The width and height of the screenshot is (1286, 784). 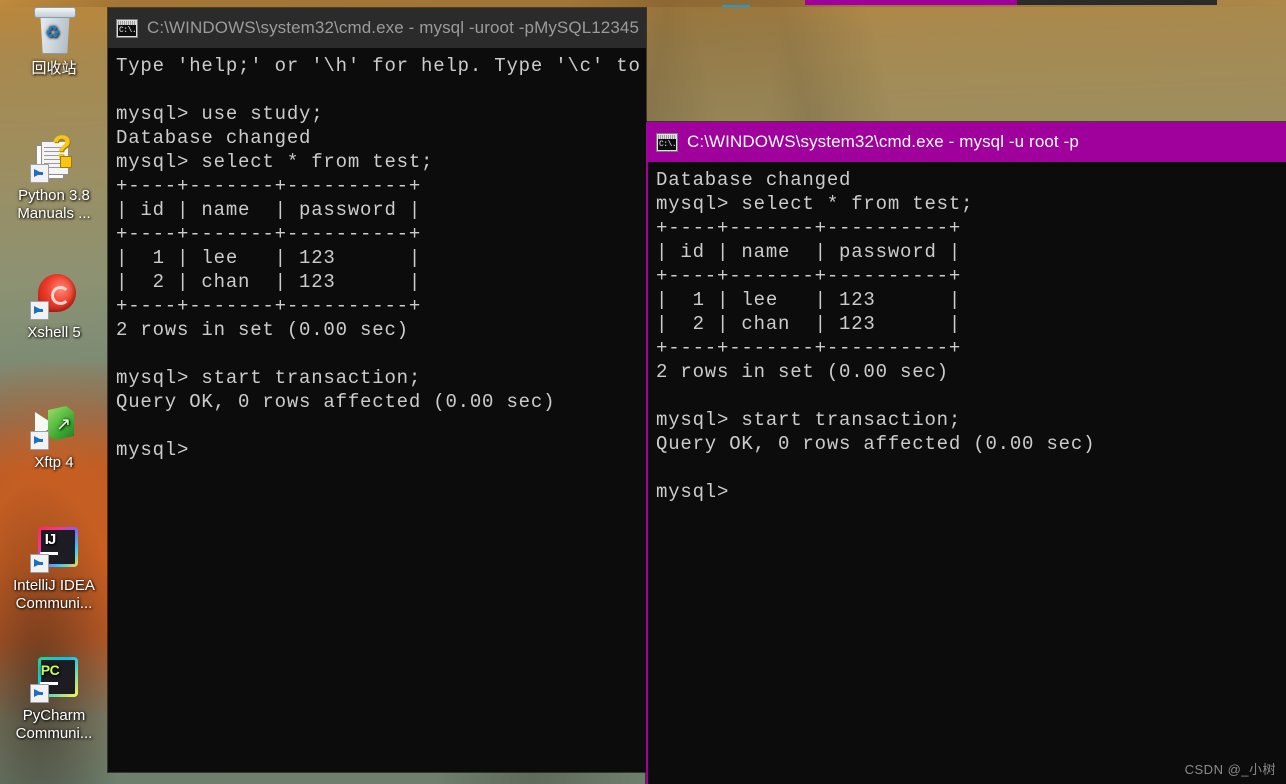 What do you see at coordinates (54, 332) in the screenshot?
I see `desktop-icon-label: Xshell 5` at bounding box center [54, 332].